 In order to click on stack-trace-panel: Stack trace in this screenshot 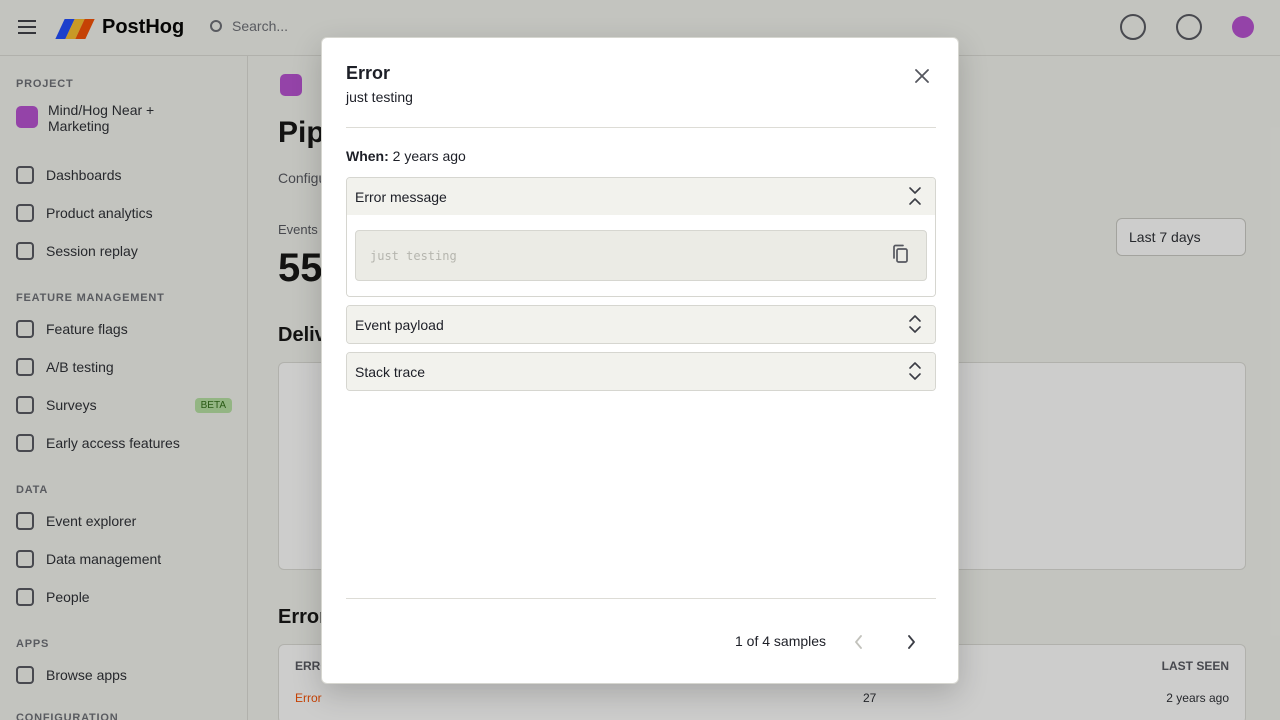, I will do `click(641, 371)`.